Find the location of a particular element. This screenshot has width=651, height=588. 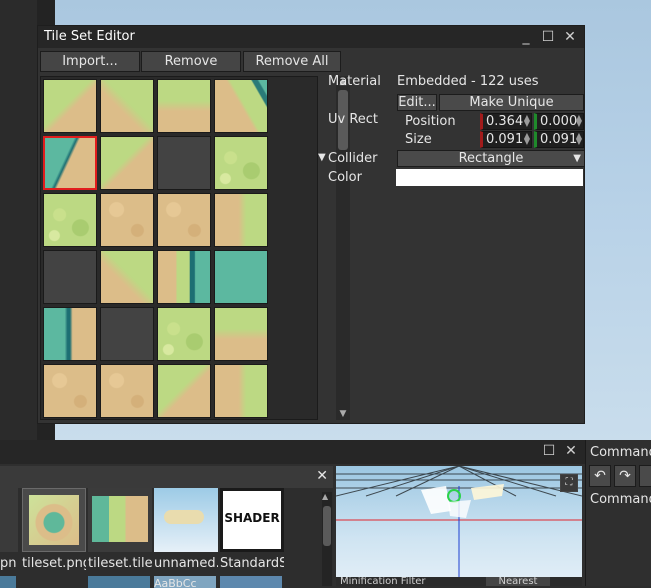

window-titlebar: Tile Set Editor _ ☐ ✕ is located at coordinates (311, 37).